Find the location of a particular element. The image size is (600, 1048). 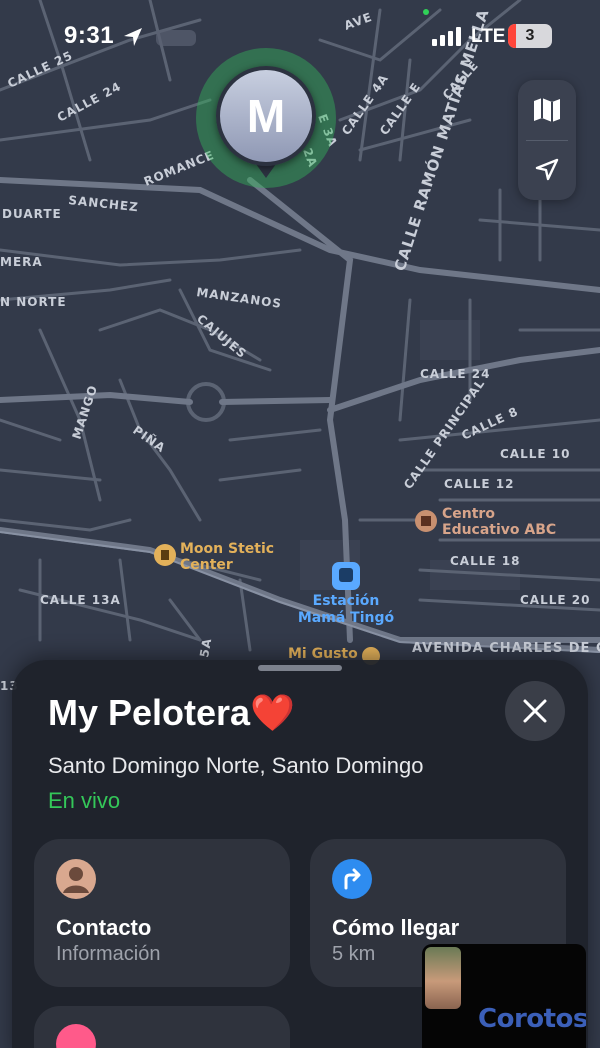

street-label: 5A is located at coordinates (205, 648).